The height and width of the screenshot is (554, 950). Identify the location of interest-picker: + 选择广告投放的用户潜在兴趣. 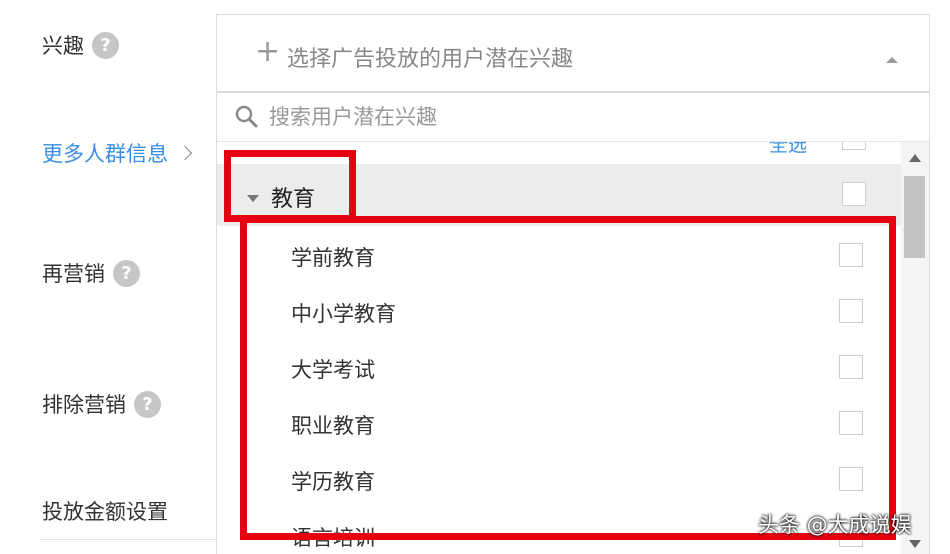
(573, 53).